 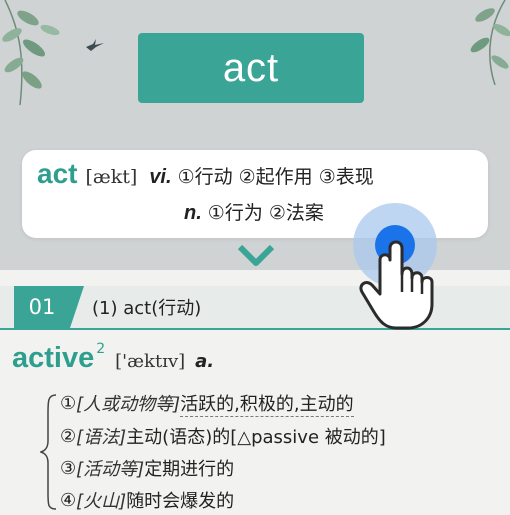 I want to click on sense-brace, so click(x=48, y=452).